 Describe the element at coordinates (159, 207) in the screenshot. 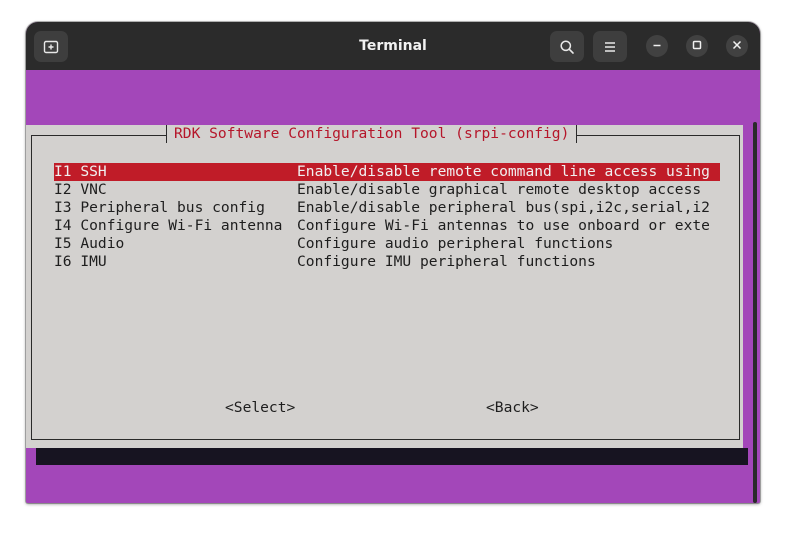

I see `menu-item-key: I3 Peripheral bus config` at that location.